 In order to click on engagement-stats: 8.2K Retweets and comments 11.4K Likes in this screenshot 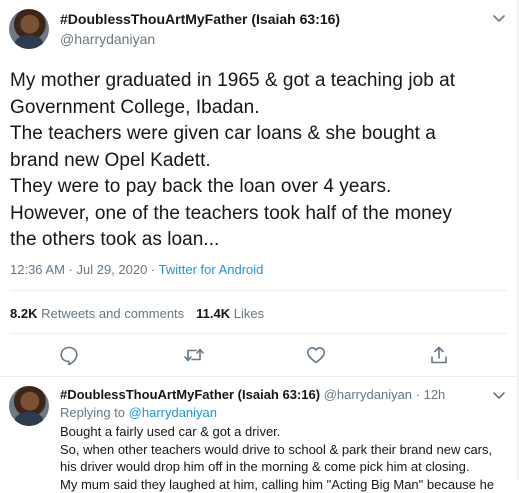, I will do `click(137, 313)`.